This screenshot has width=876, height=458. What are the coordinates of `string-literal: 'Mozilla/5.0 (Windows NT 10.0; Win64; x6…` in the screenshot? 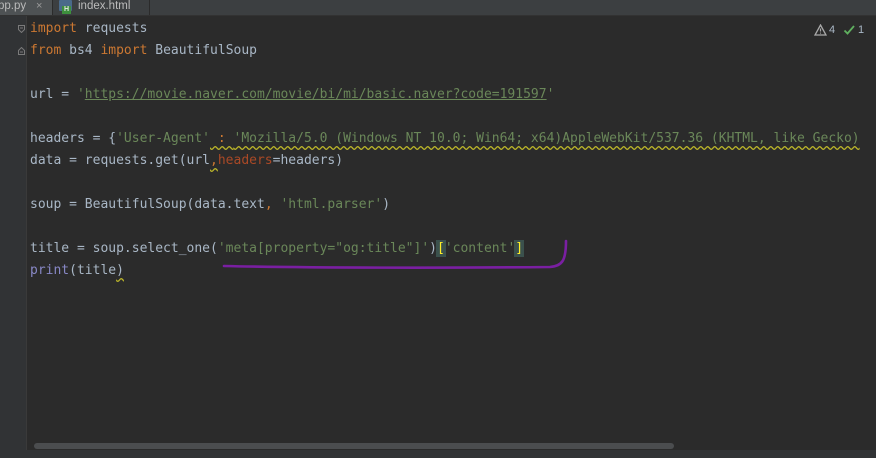 It's located at (546, 138).